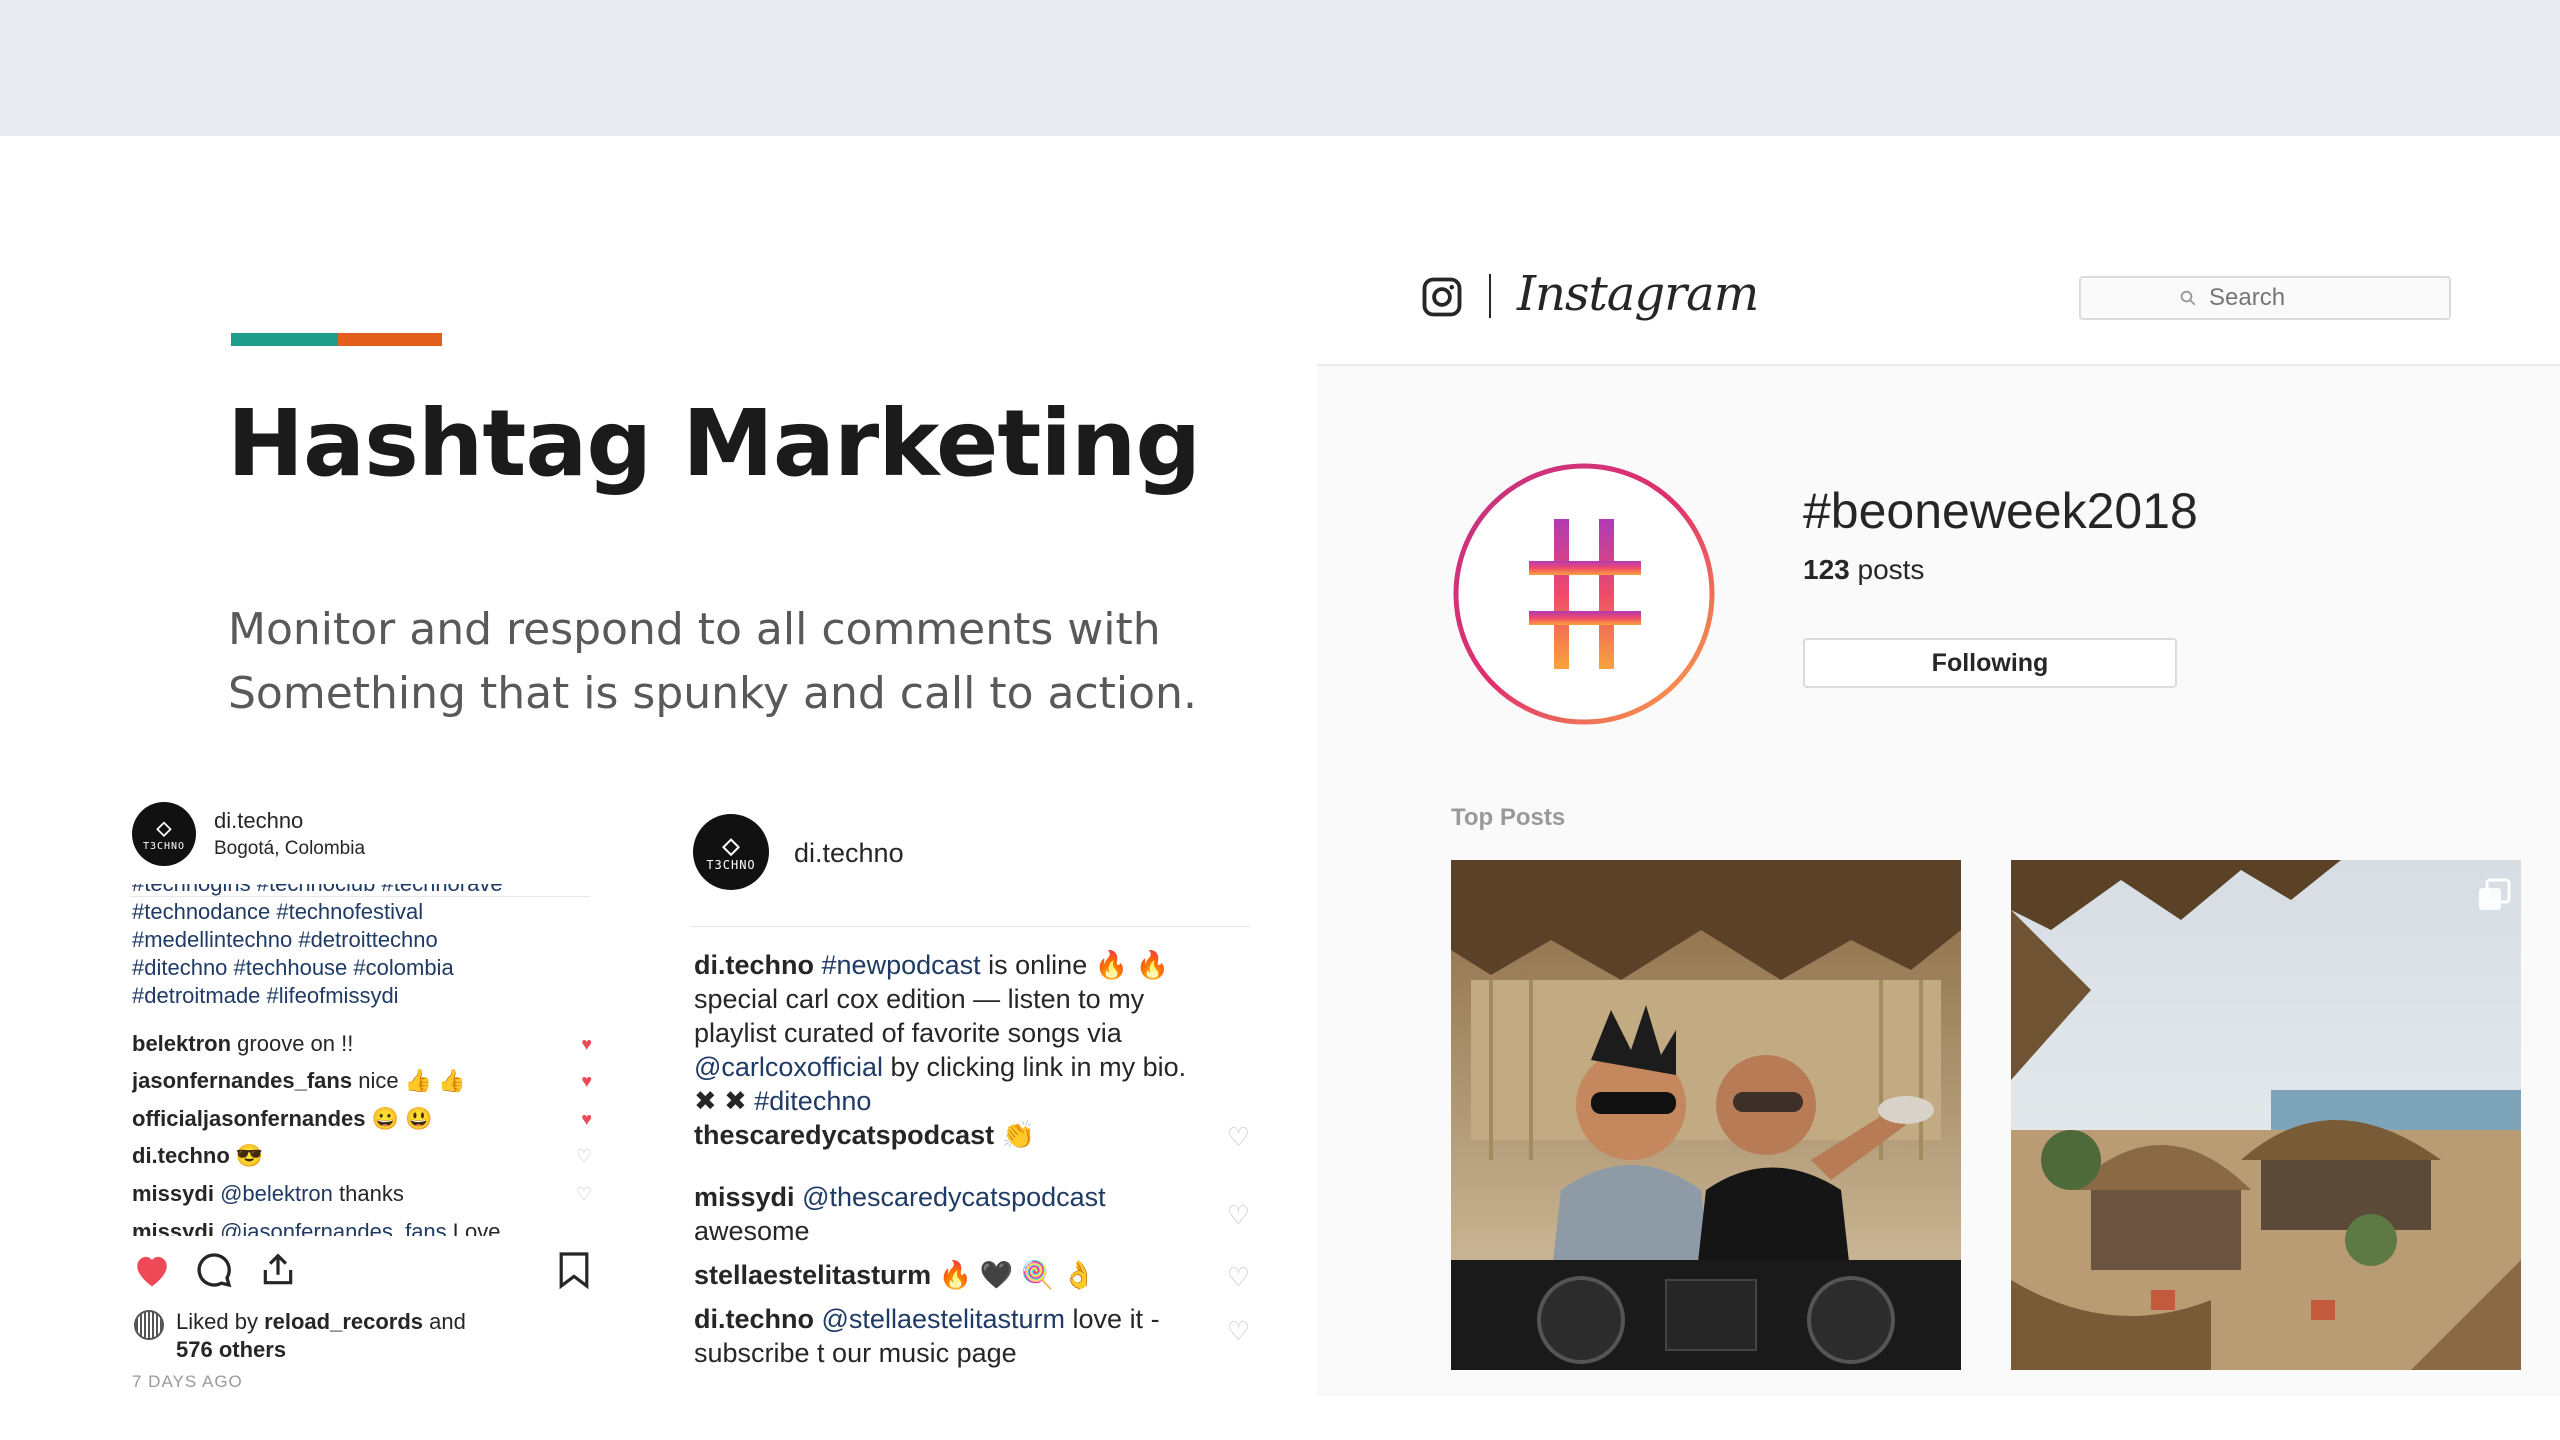  I want to click on comment-item: thescaredycatspodcast 👏 ♡, so click(972, 1135).